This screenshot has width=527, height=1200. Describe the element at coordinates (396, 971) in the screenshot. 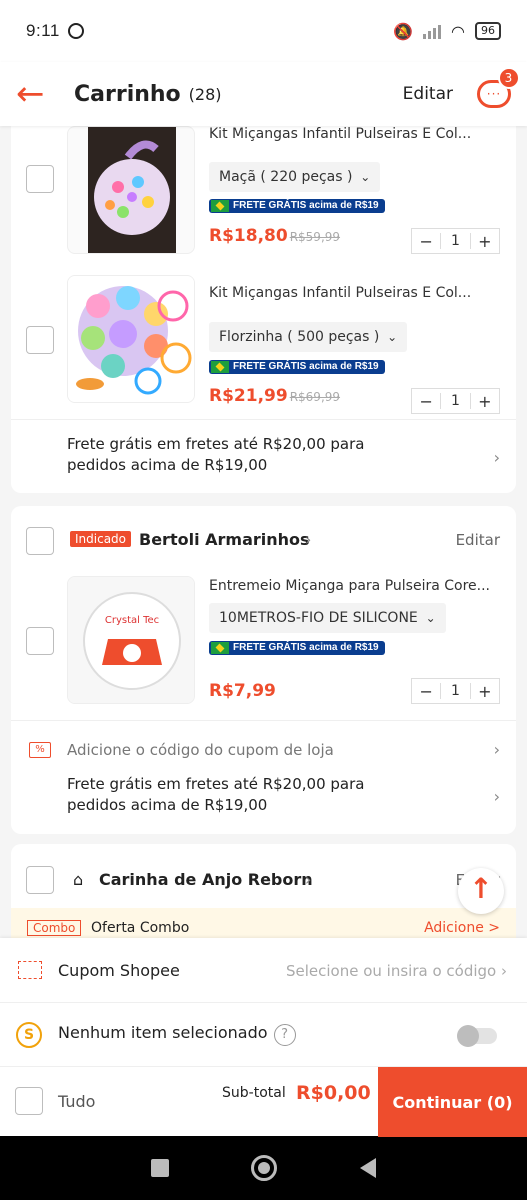

I see `coupon-hint: Selecione ou insira o código ›` at that location.